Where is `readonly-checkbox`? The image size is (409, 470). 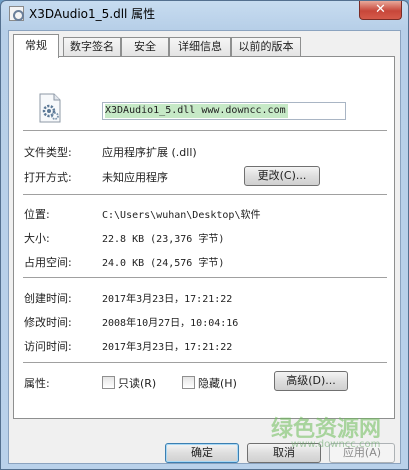 readonly-checkbox is located at coordinates (108, 382).